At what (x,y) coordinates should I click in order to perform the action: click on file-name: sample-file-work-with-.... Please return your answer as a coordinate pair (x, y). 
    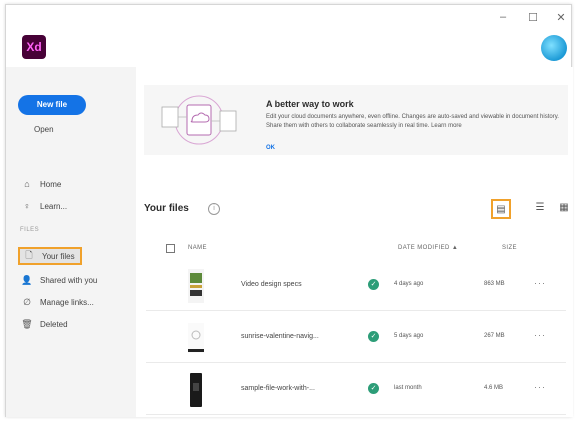
    Looking at the image, I should click on (278, 388).